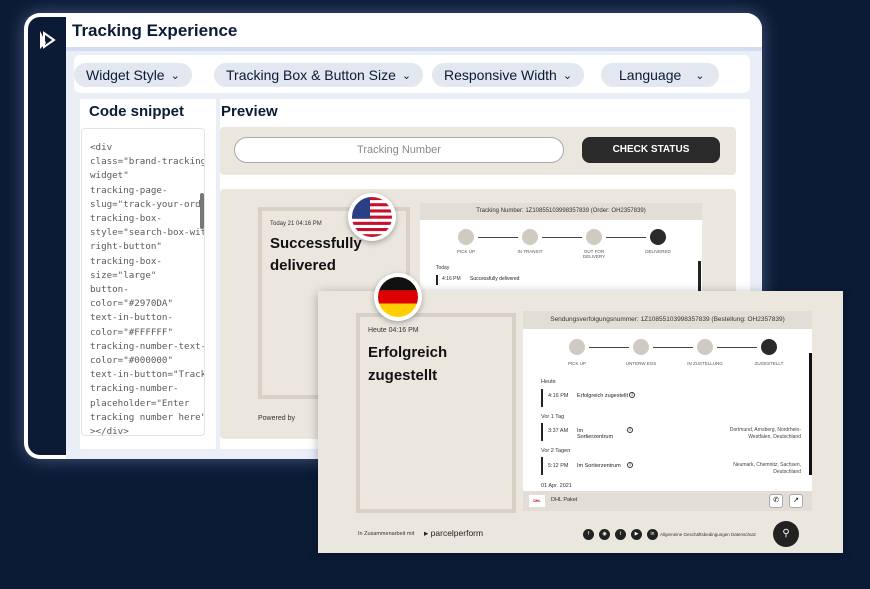  I want to click on tab-widget-style: Widget Style ⌄, so click(133, 75).